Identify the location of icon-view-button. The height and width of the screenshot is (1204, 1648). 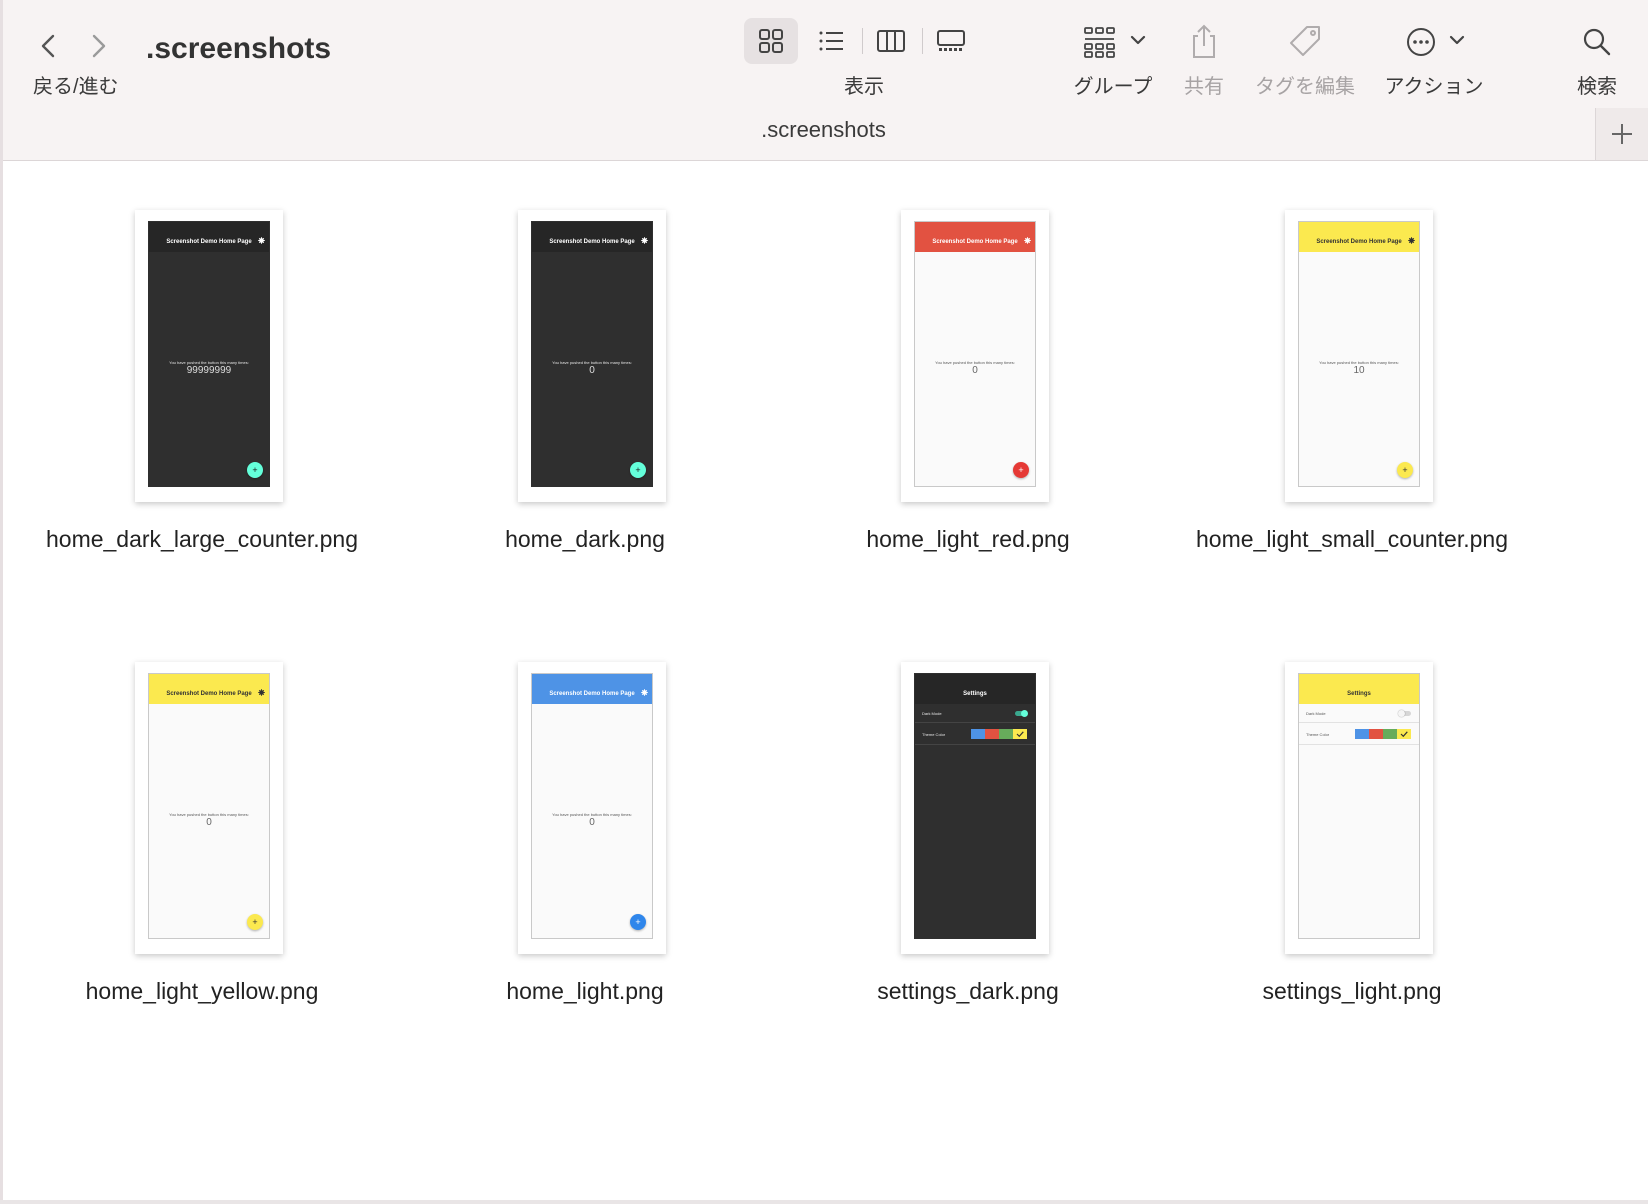
(771, 41).